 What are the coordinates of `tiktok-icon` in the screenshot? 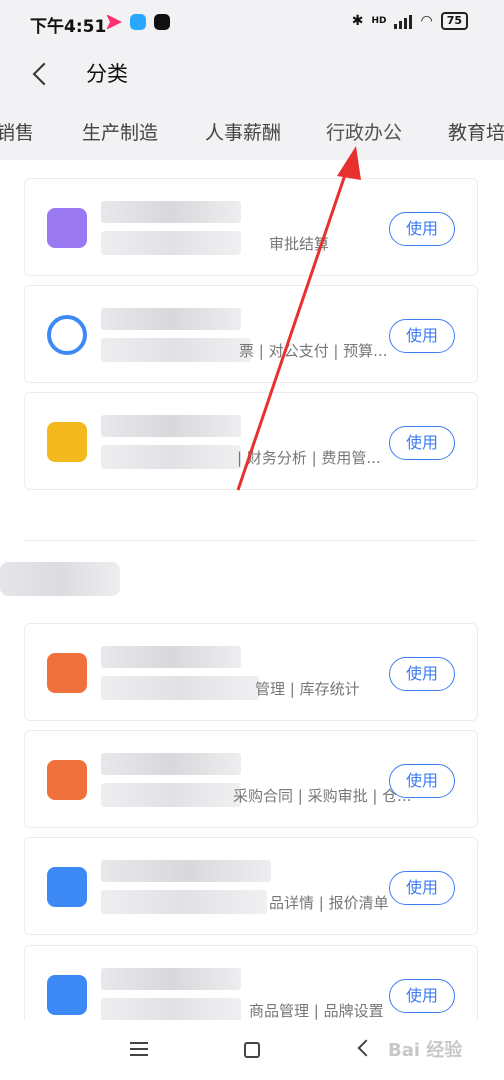 It's located at (162, 22).